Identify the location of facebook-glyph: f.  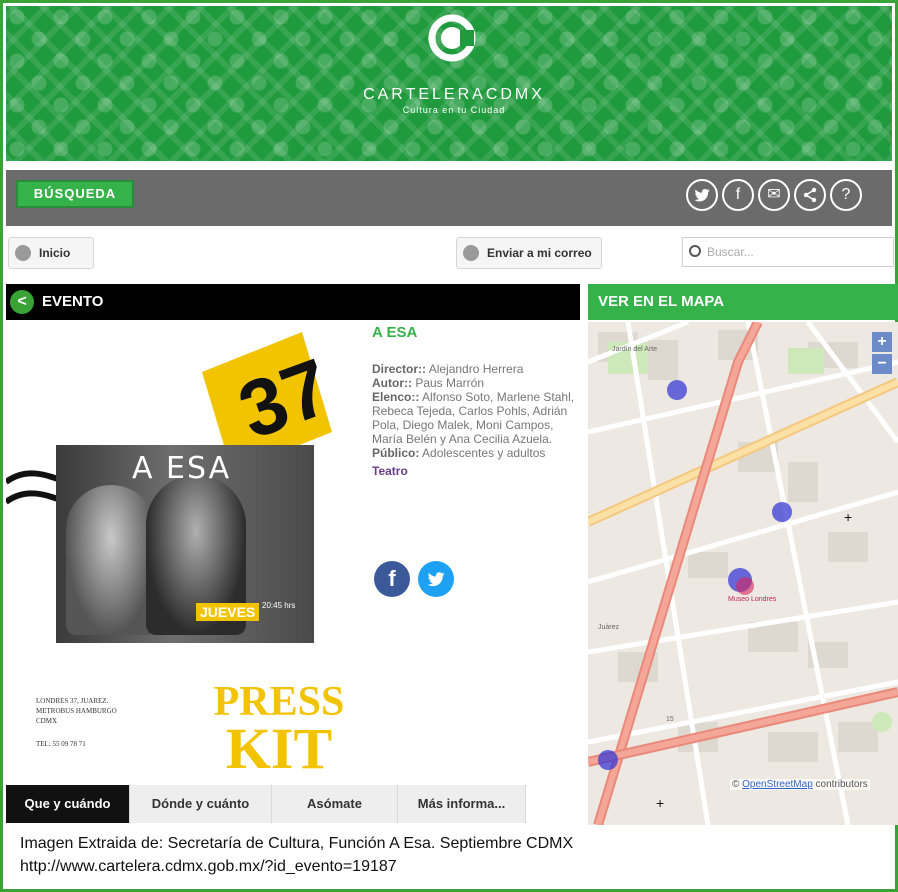
(738, 194).